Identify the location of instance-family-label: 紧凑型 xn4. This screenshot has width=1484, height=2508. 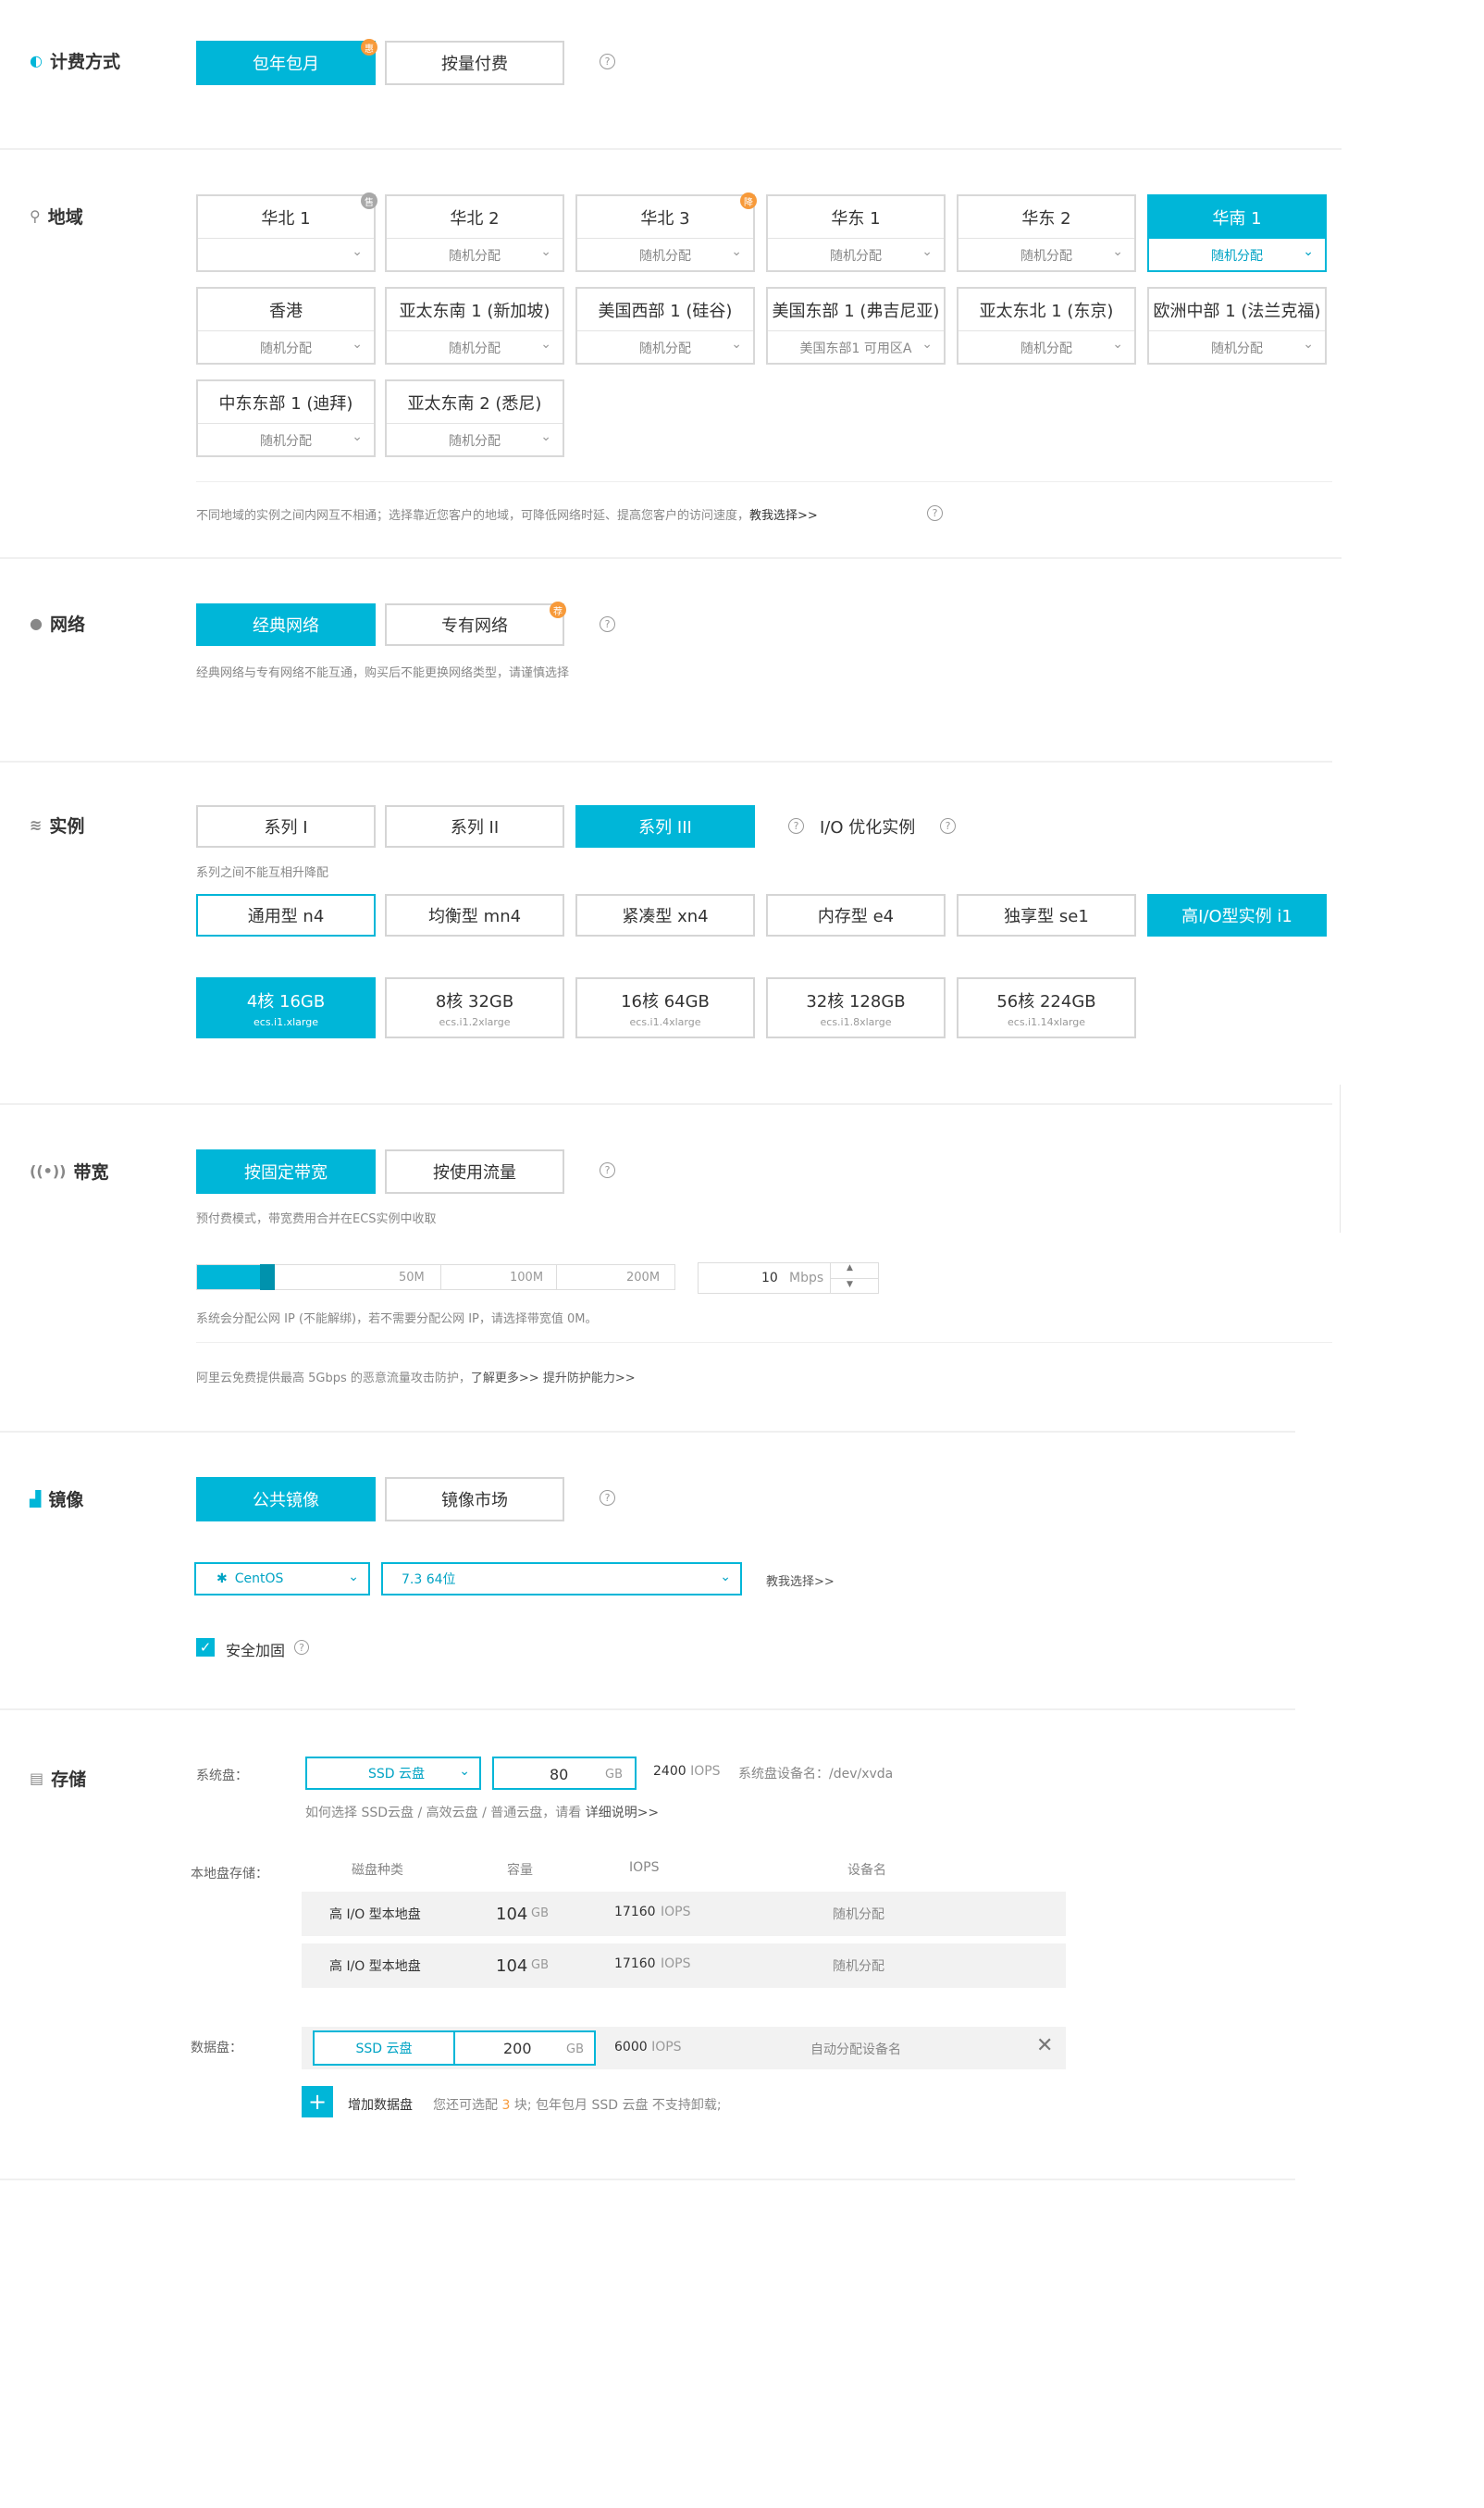
(665, 917).